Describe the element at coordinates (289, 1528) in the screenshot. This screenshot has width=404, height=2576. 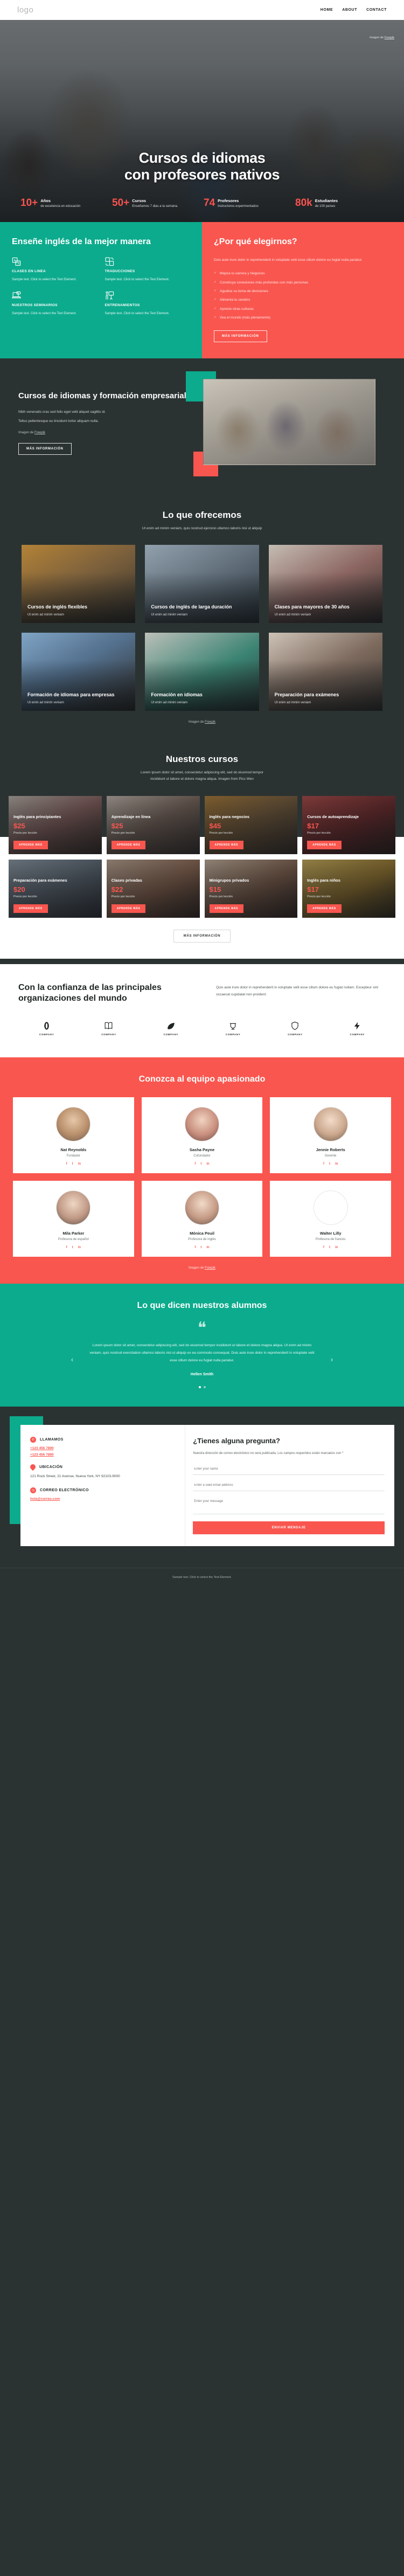
I see `submit-button: ENVIAR MENSAJE` at that location.